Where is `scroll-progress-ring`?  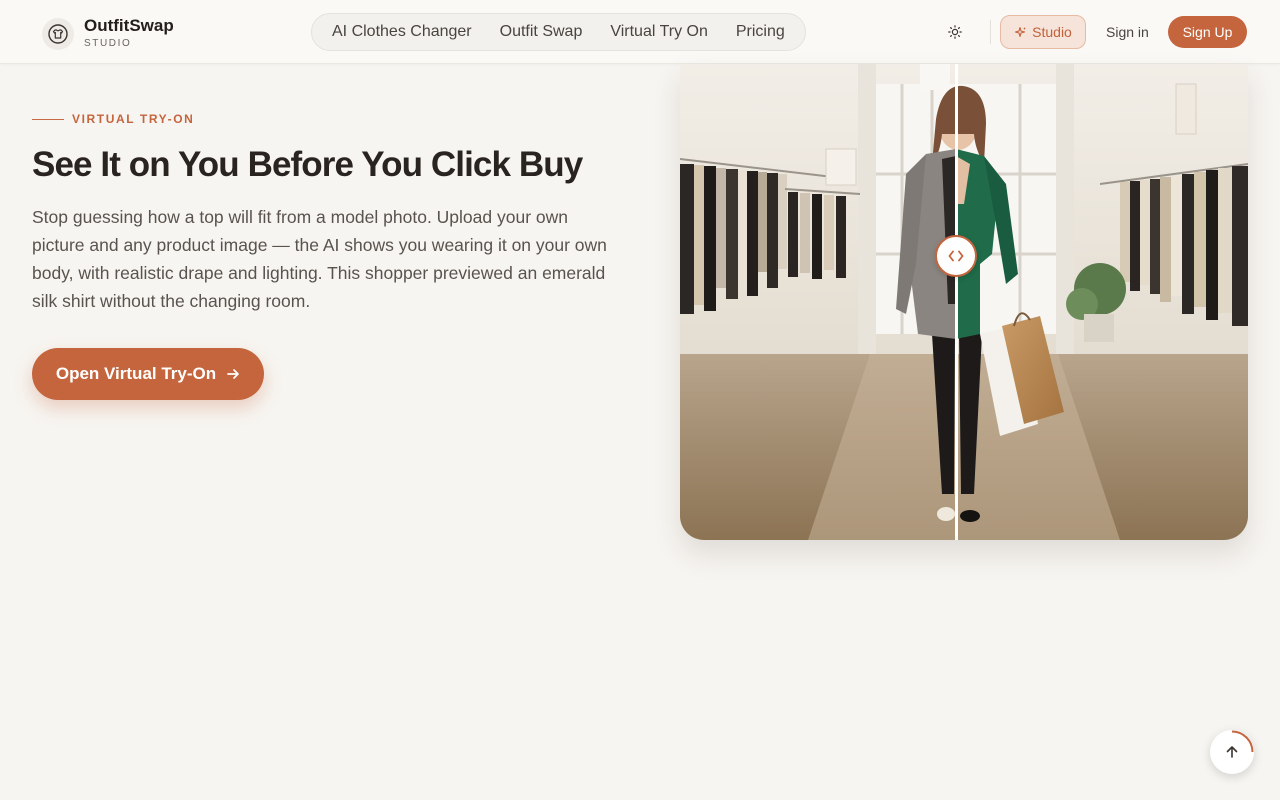 scroll-progress-ring is located at coordinates (1242, 741).